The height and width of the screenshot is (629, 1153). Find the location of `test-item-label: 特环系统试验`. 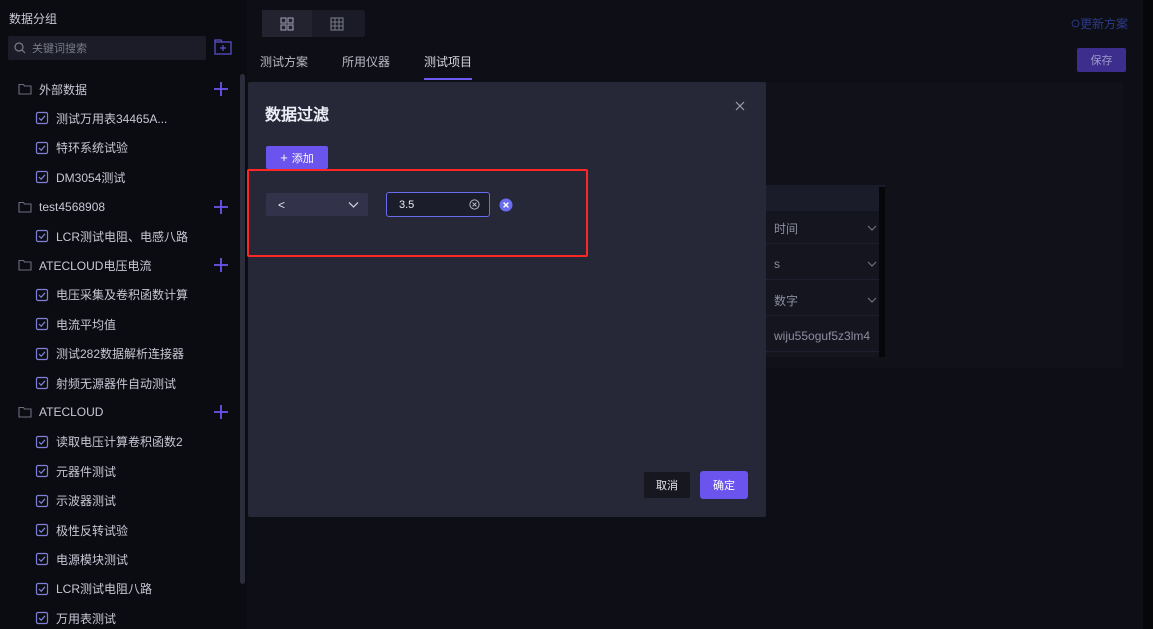

test-item-label: 特环系统试验 is located at coordinates (92, 148).